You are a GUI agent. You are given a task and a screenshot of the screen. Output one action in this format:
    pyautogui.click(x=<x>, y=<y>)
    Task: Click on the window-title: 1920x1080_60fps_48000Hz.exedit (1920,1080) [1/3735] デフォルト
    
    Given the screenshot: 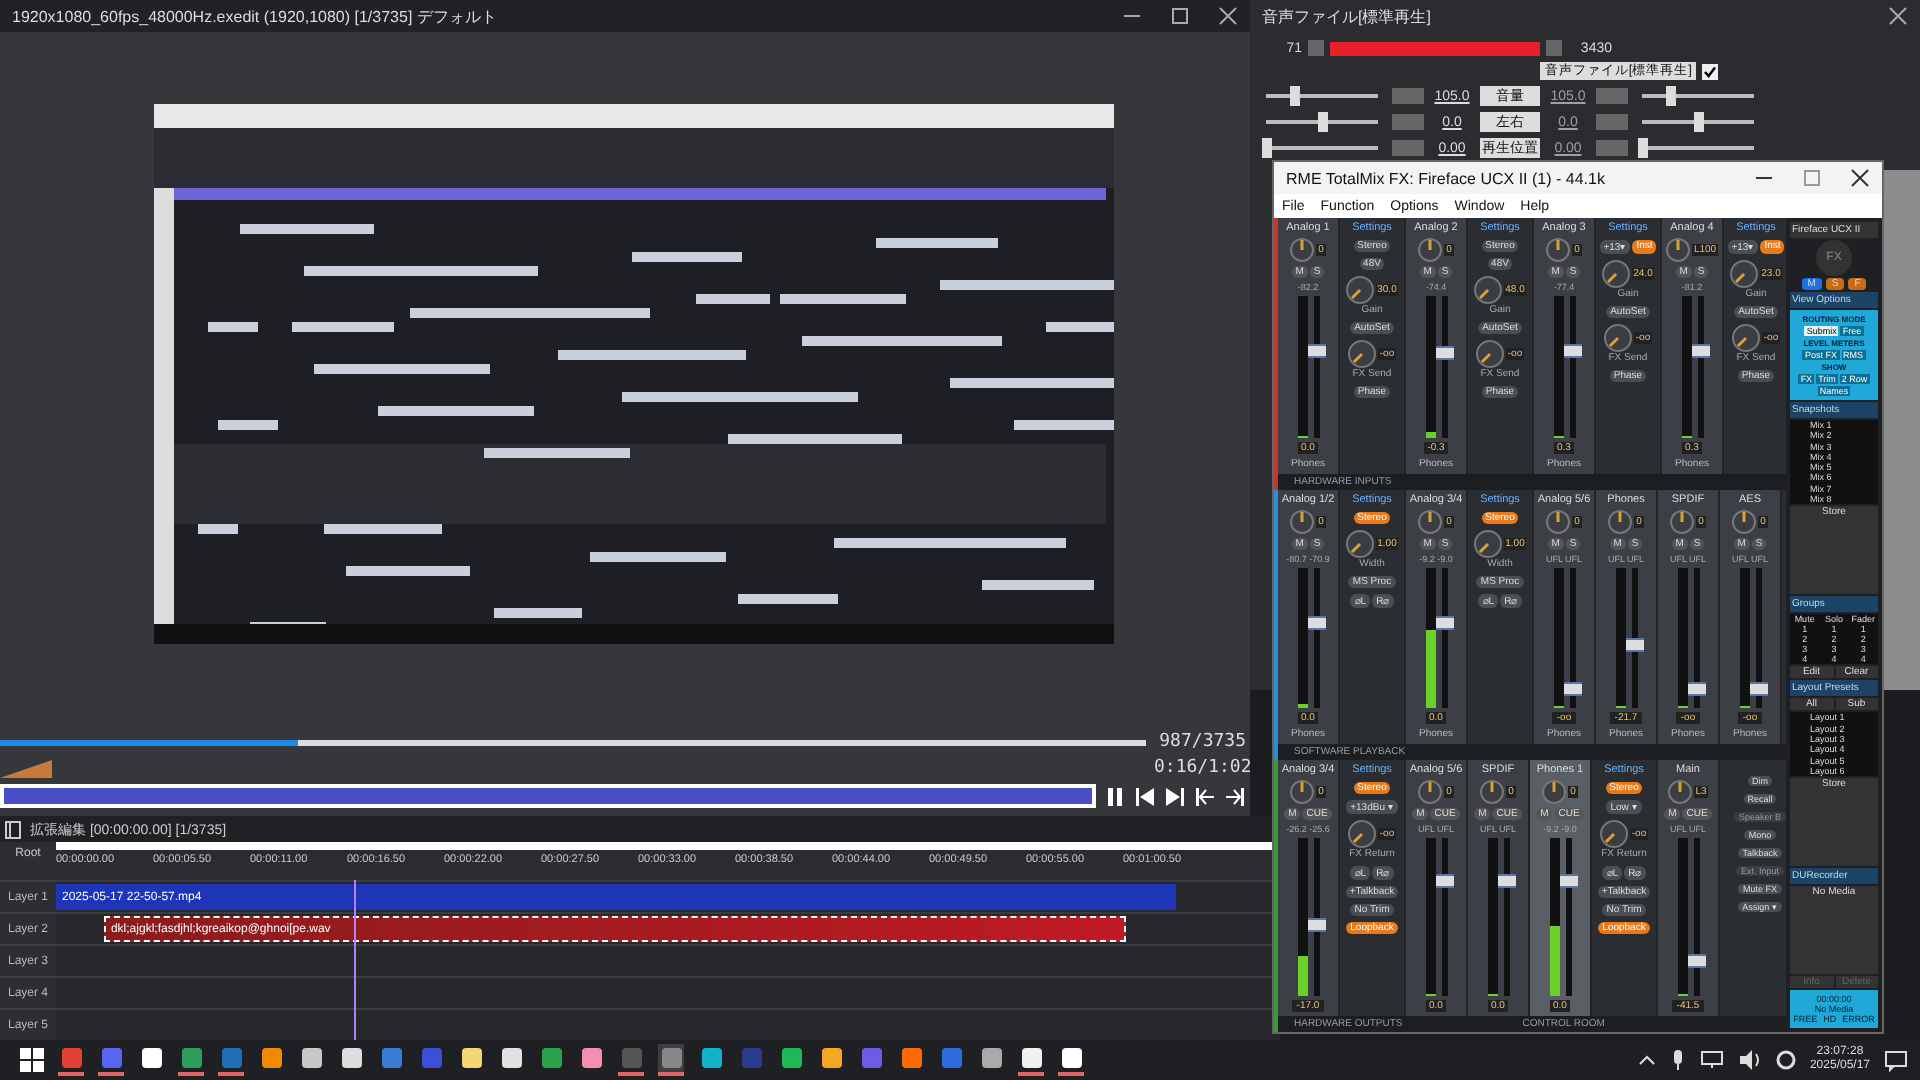 What is the action you would take?
    pyautogui.click(x=254, y=16)
    